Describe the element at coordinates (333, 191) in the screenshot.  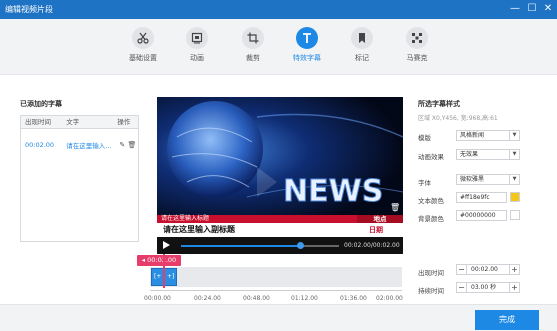
I see `news-word: NEWS` at that location.